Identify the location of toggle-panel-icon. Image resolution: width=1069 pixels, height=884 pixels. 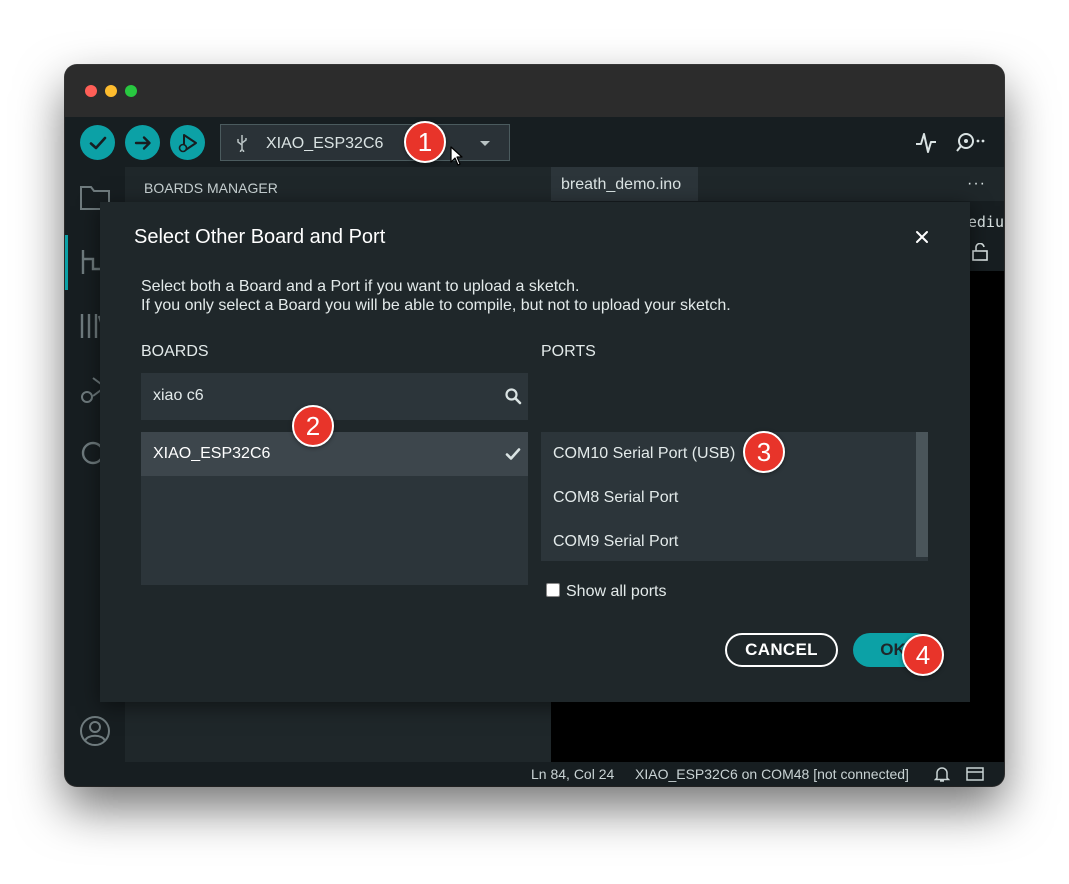
(975, 774).